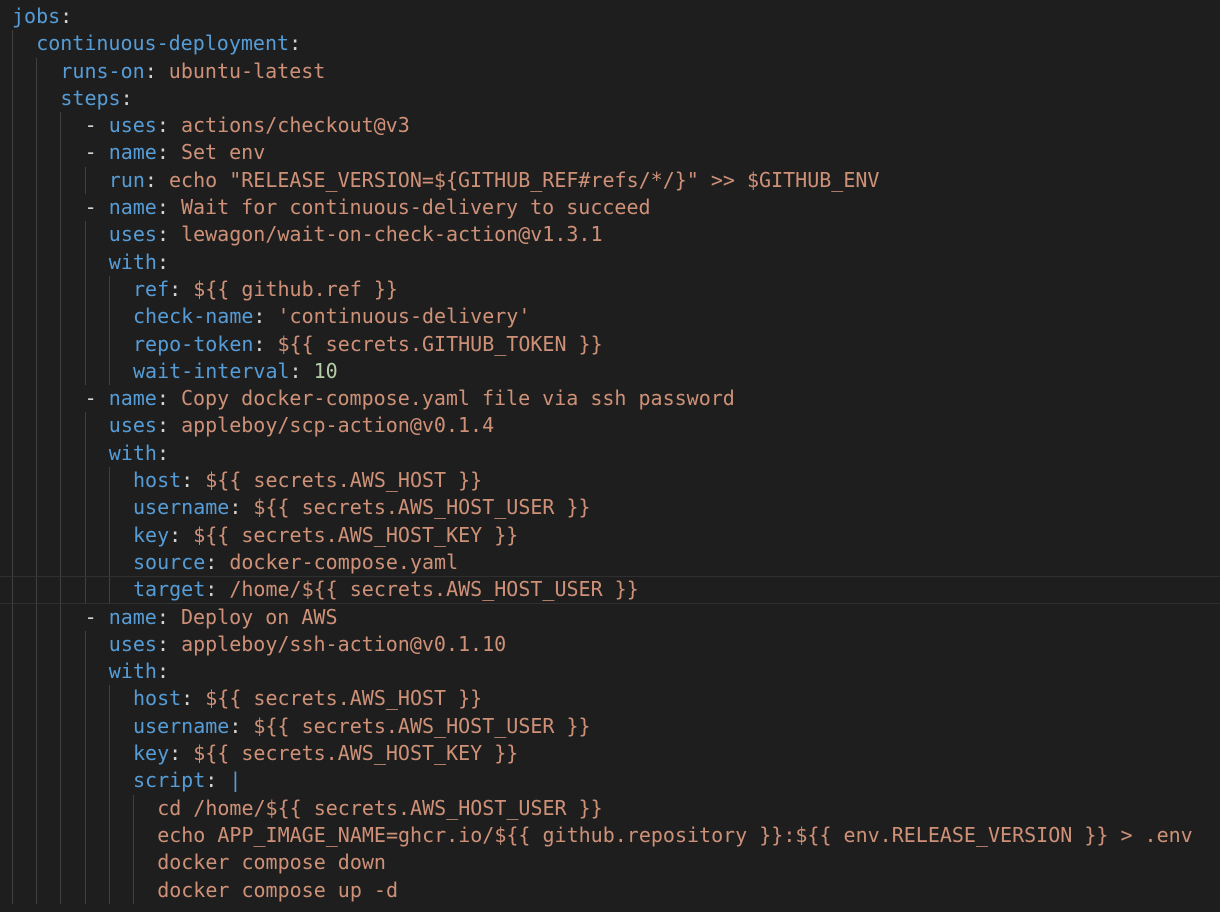 This screenshot has width=1220, height=912. What do you see at coordinates (610, 781) in the screenshot?
I see `code-line: script: |` at bounding box center [610, 781].